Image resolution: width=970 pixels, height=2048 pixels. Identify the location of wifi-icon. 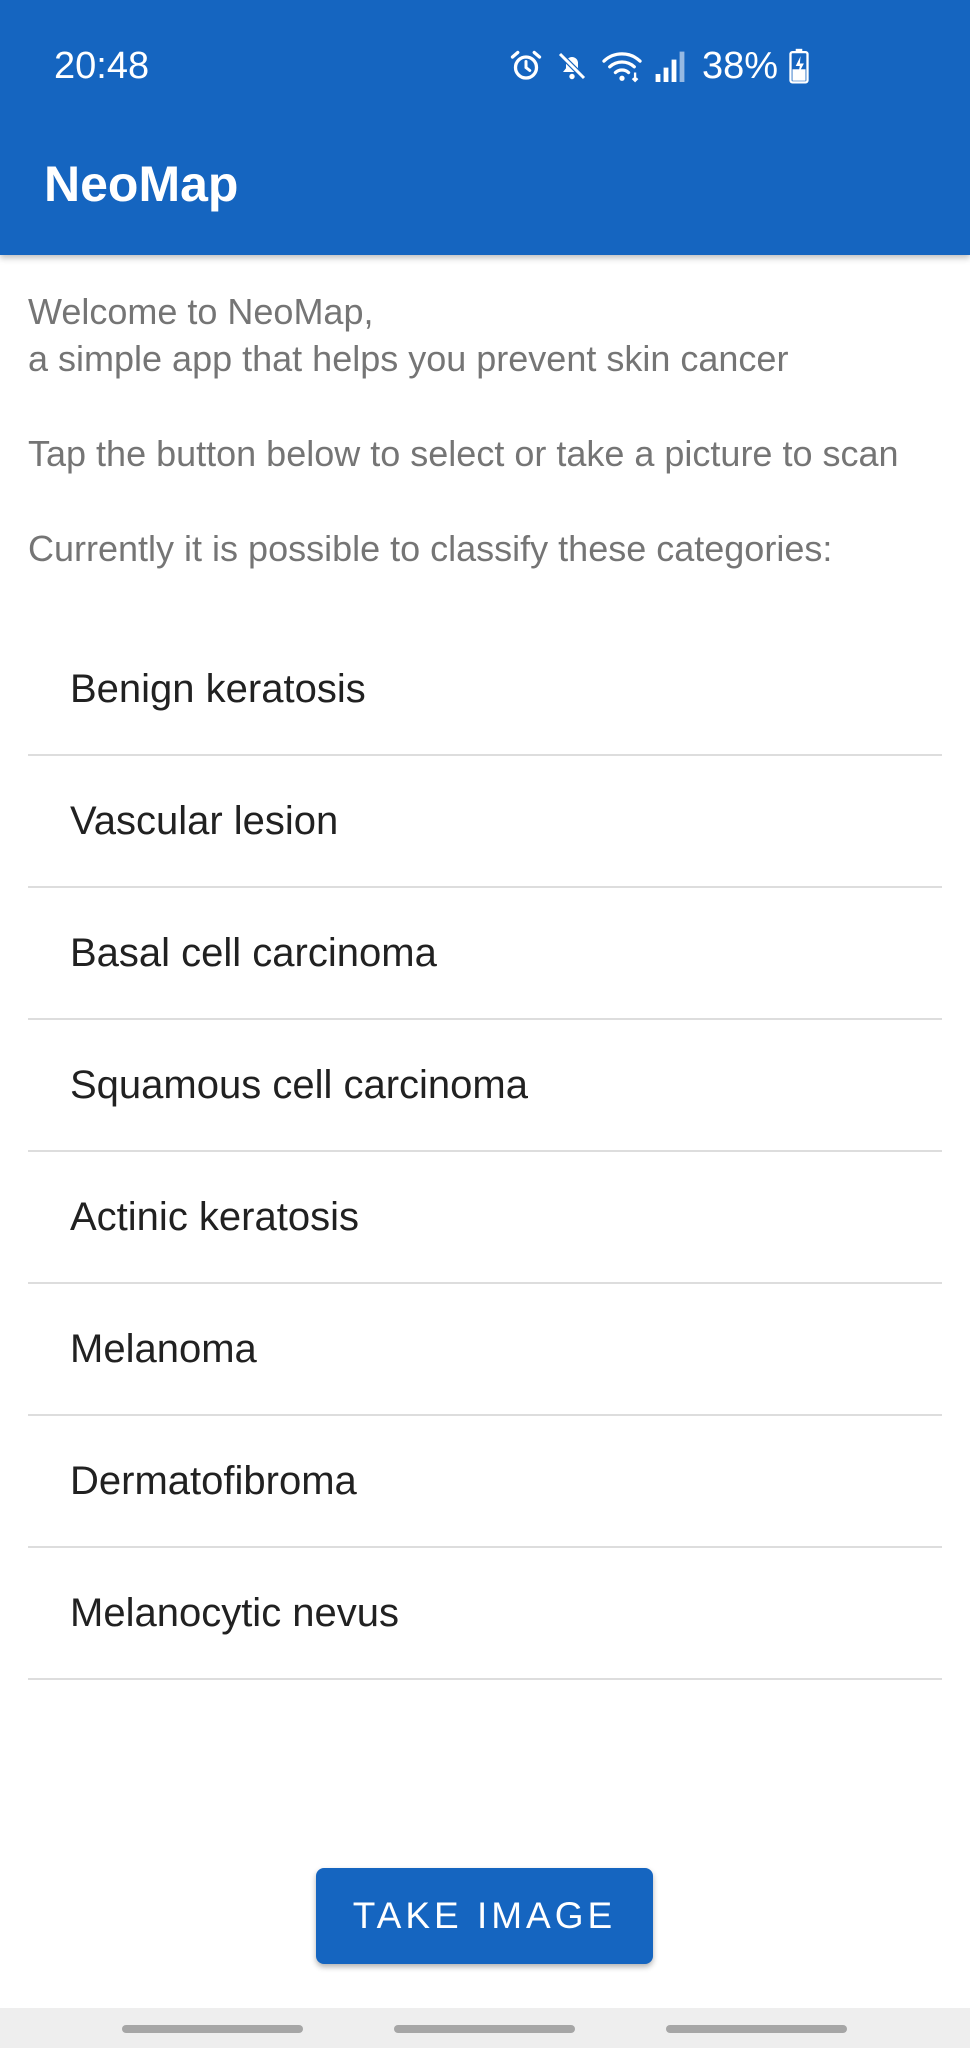
(622, 66).